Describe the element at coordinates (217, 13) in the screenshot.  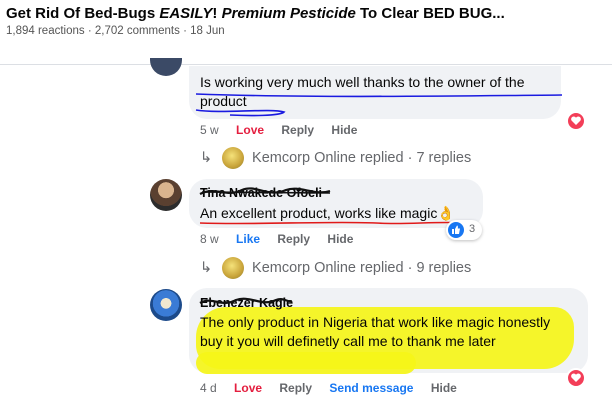
I see `title-part: !` at that location.